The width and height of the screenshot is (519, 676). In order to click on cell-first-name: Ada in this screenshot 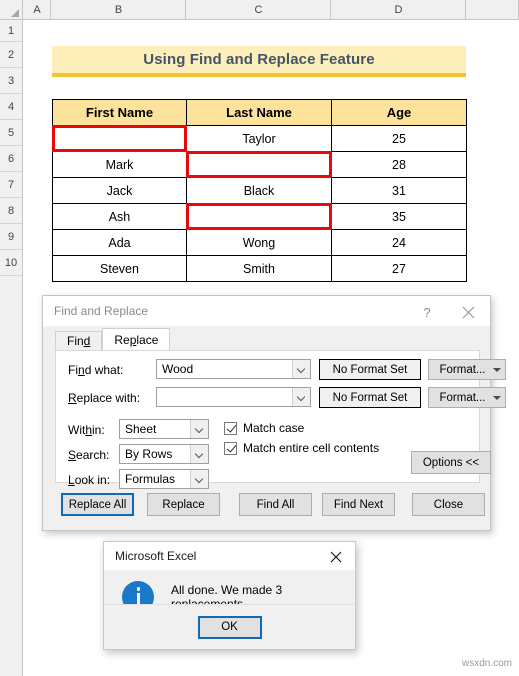, I will do `click(119, 242)`.